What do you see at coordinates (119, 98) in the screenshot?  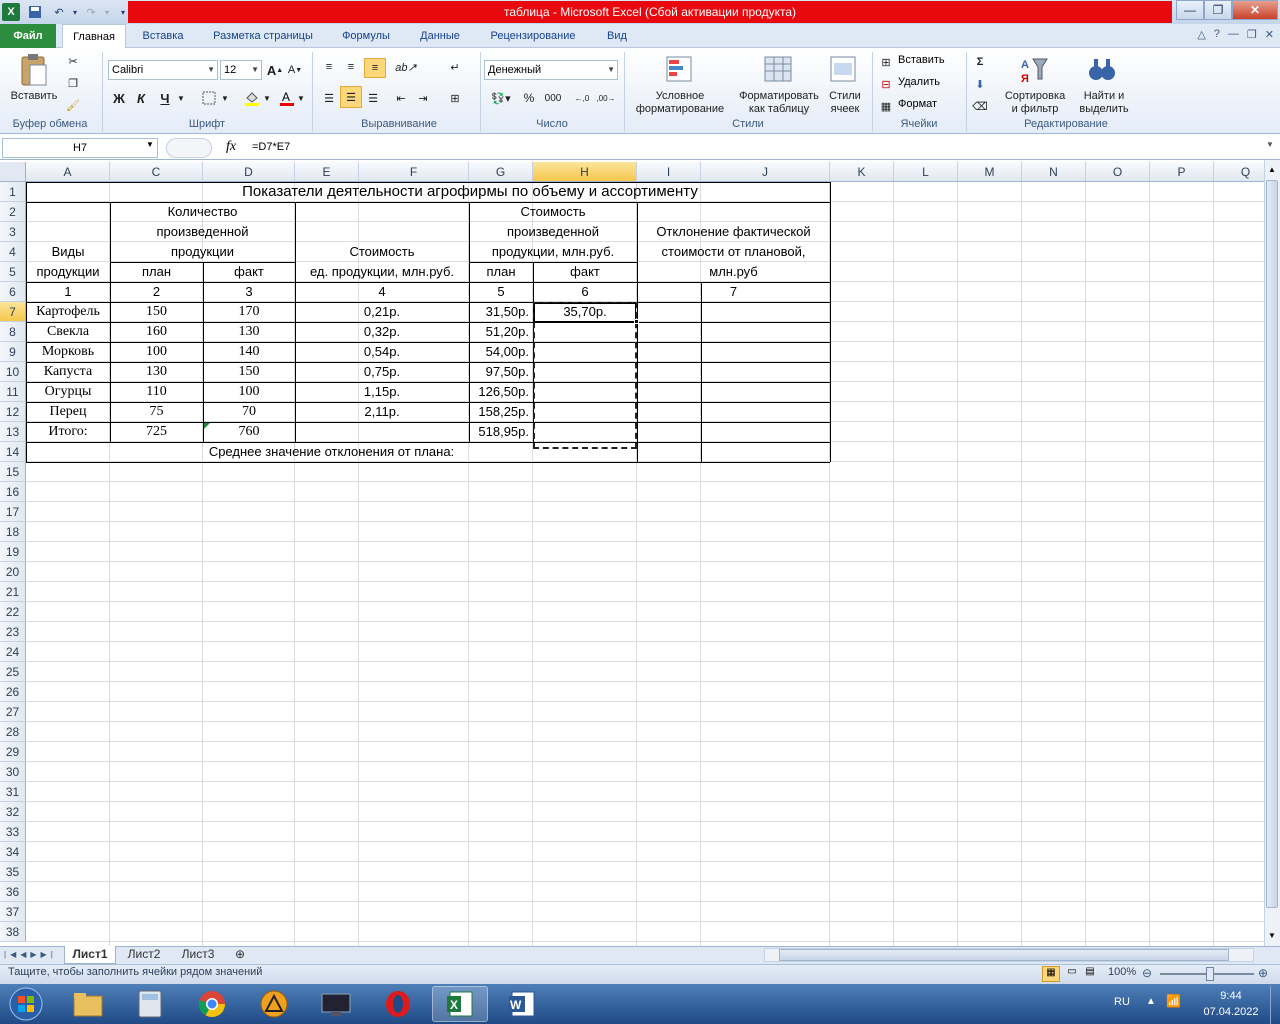 I see `bold-button: Ж` at bounding box center [119, 98].